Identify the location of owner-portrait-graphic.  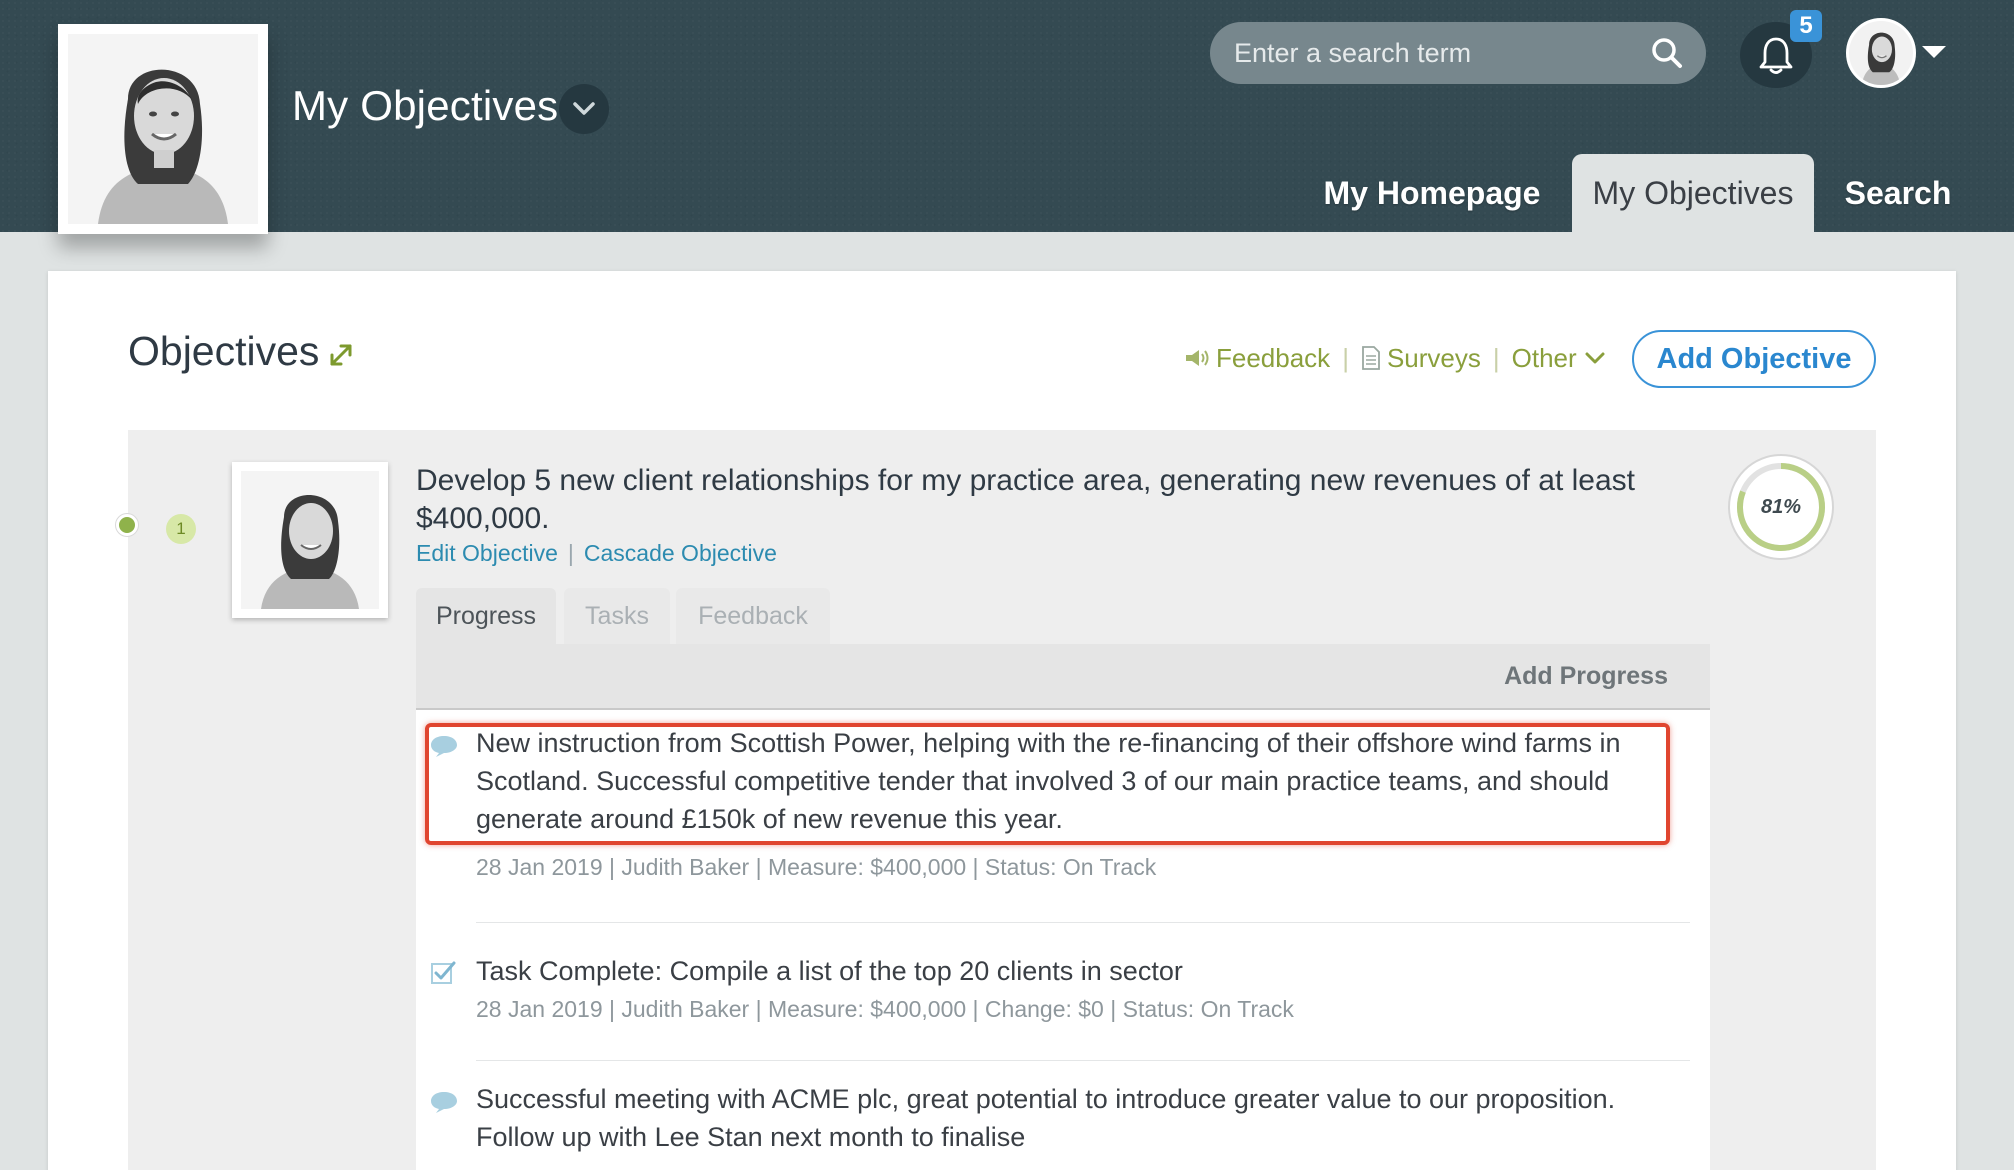
(310, 540).